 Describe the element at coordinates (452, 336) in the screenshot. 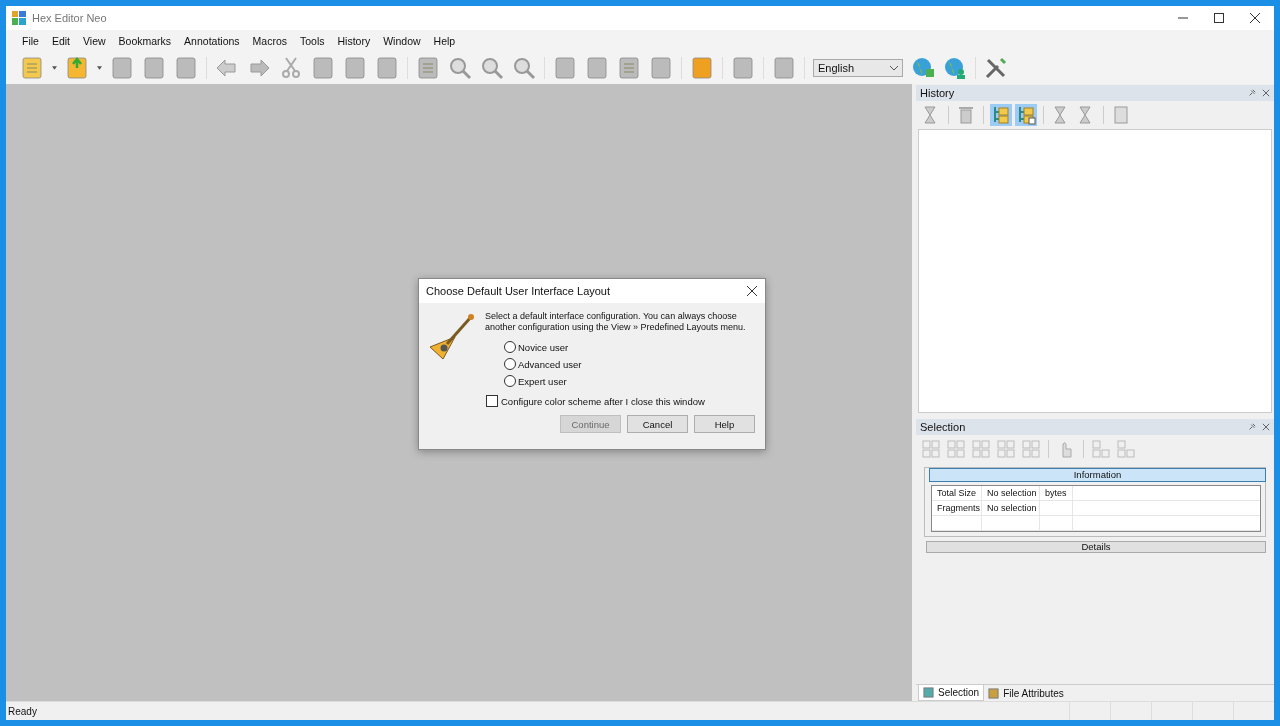

I see `balalaika-icon` at that location.